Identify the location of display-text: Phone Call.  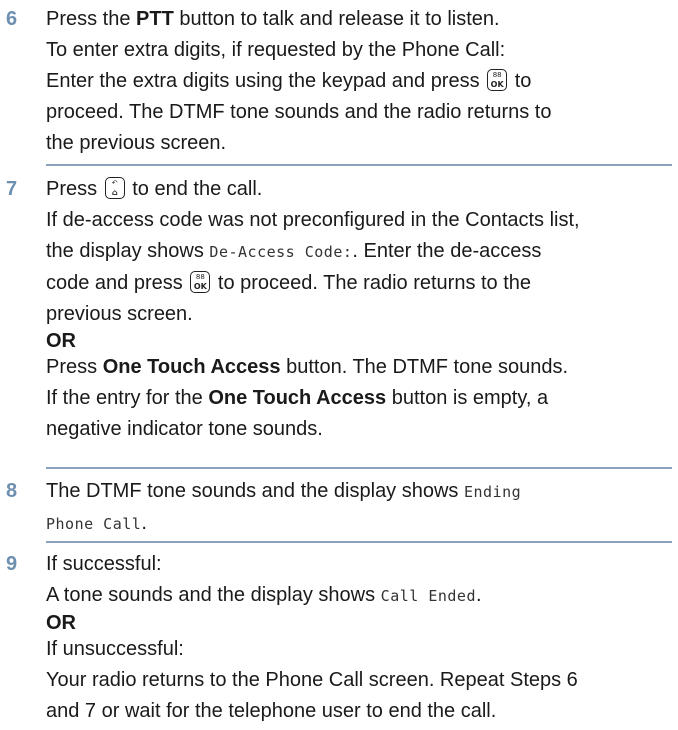
(94, 524).